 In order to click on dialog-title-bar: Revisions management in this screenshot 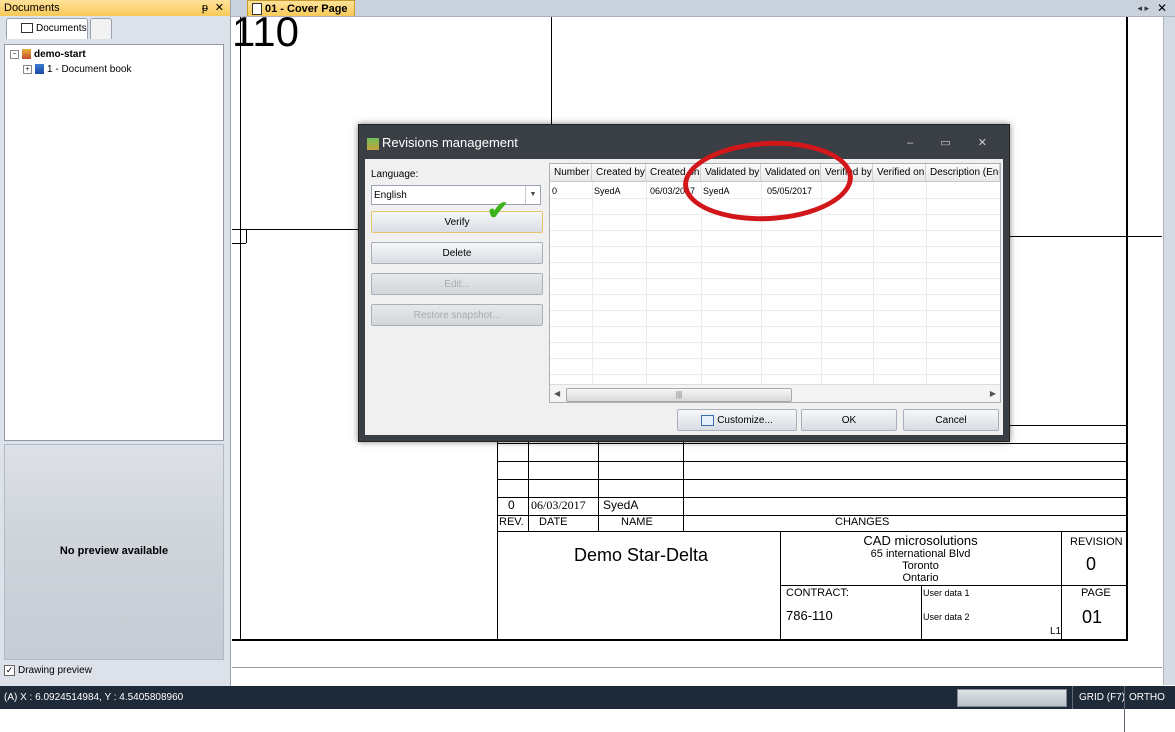, I will do `click(442, 143)`.